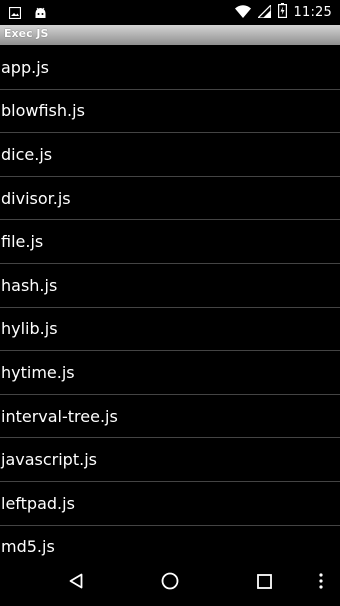 The image size is (340, 606). What do you see at coordinates (170, 12) in the screenshot?
I see `status-bar: 11:25` at bounding box center [170, 12].